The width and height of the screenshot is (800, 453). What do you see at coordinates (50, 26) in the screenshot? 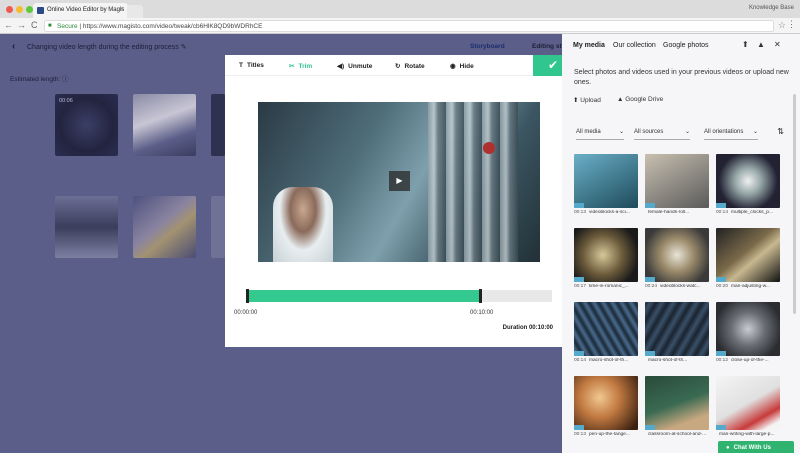
I see `lock-icon: ■` at bounding box center [50, 26].